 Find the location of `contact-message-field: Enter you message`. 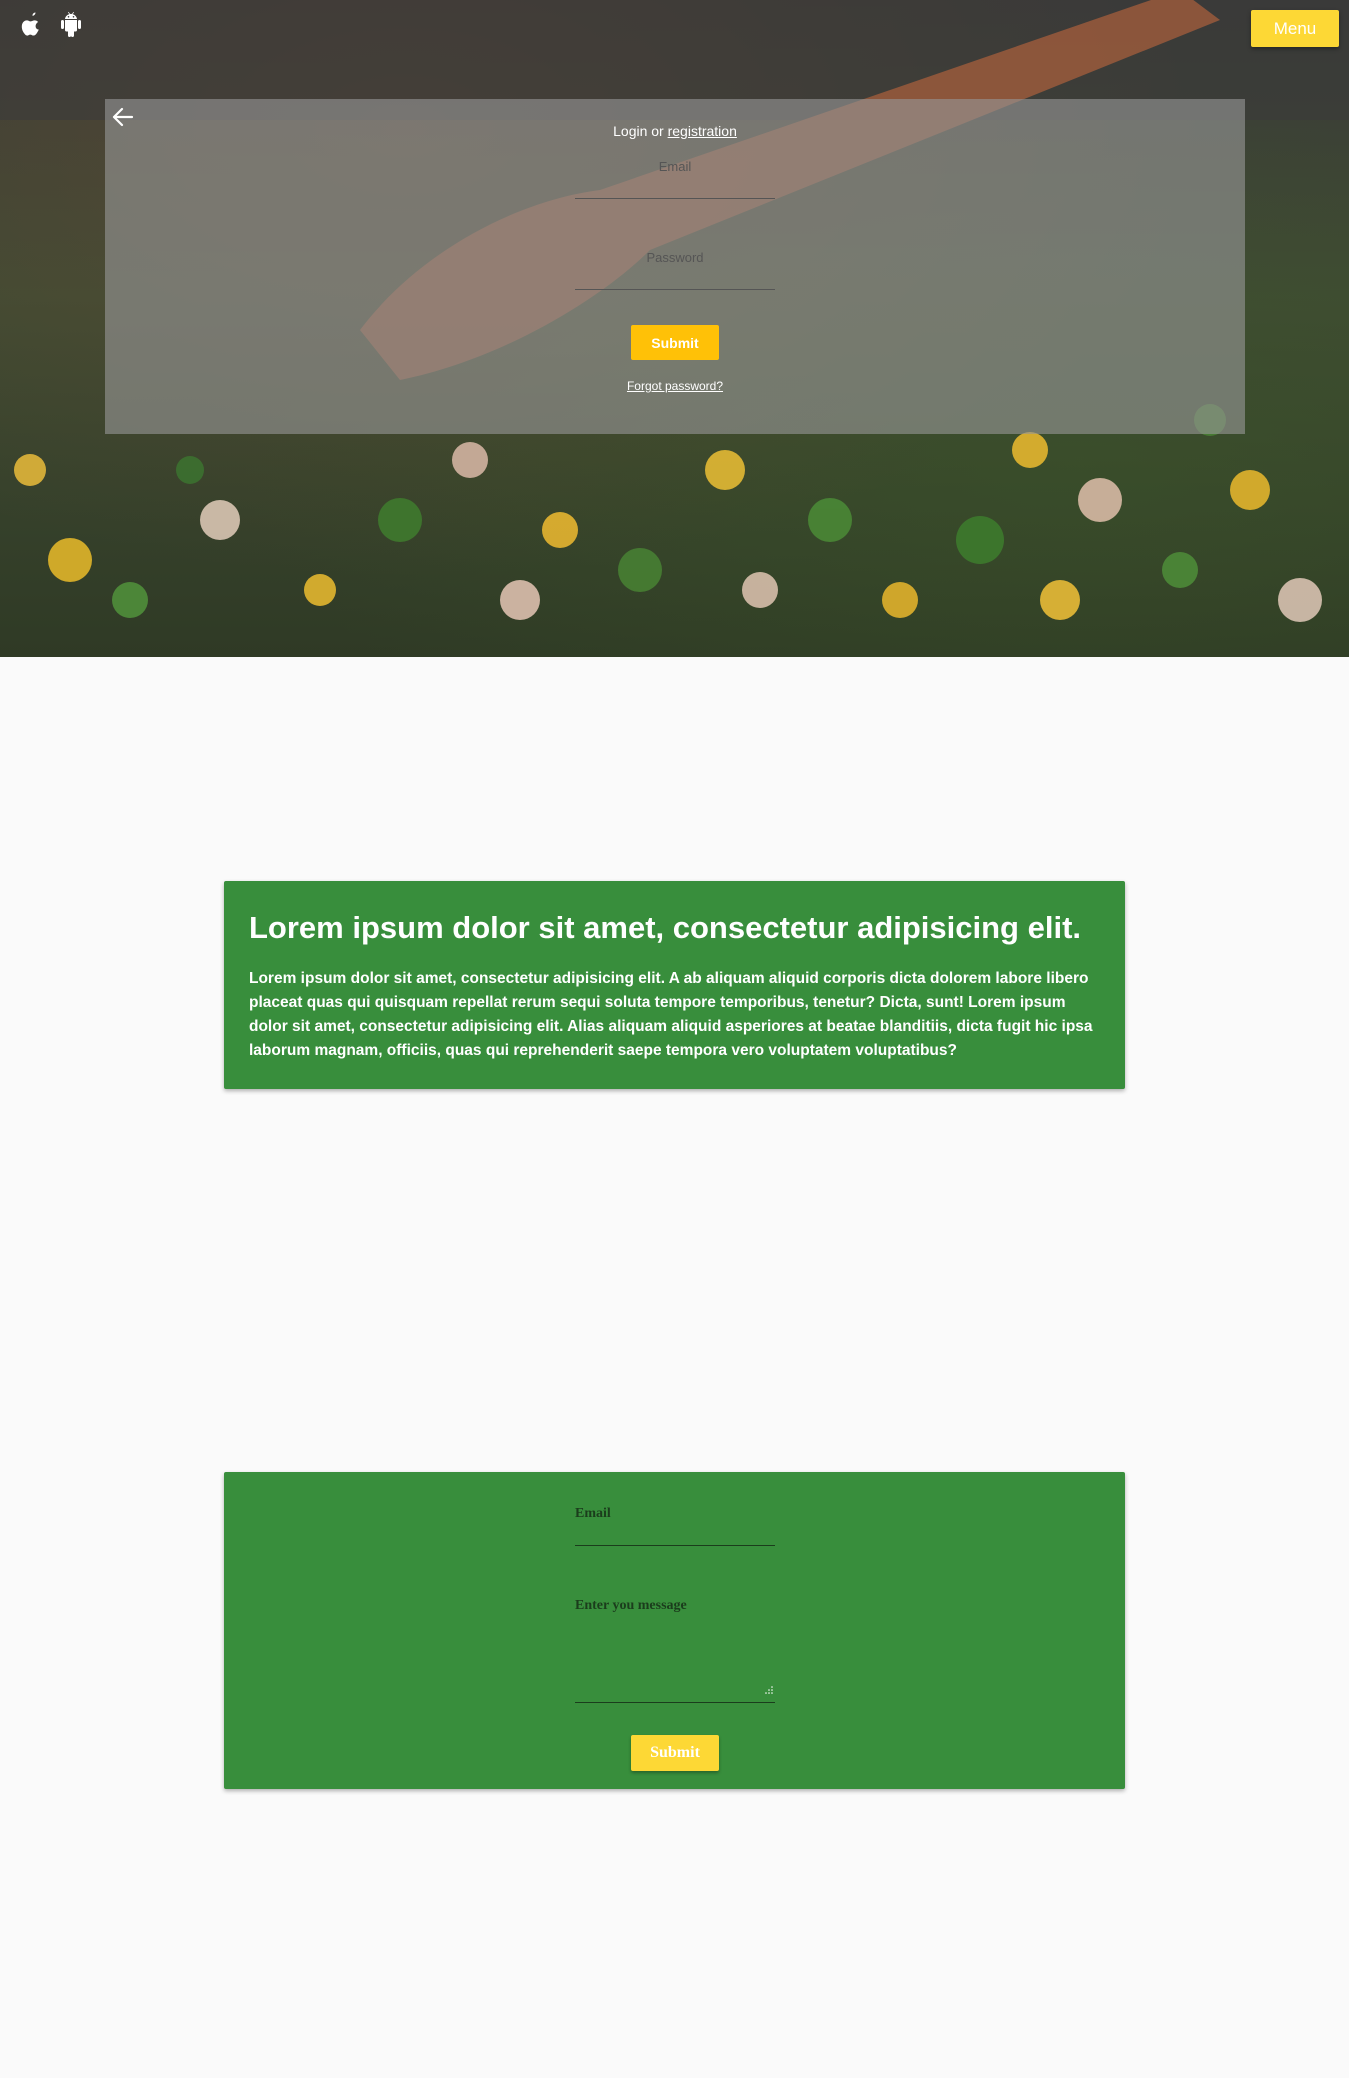

contact-message-field: Enter you message is located at coordinates (675, 1650).